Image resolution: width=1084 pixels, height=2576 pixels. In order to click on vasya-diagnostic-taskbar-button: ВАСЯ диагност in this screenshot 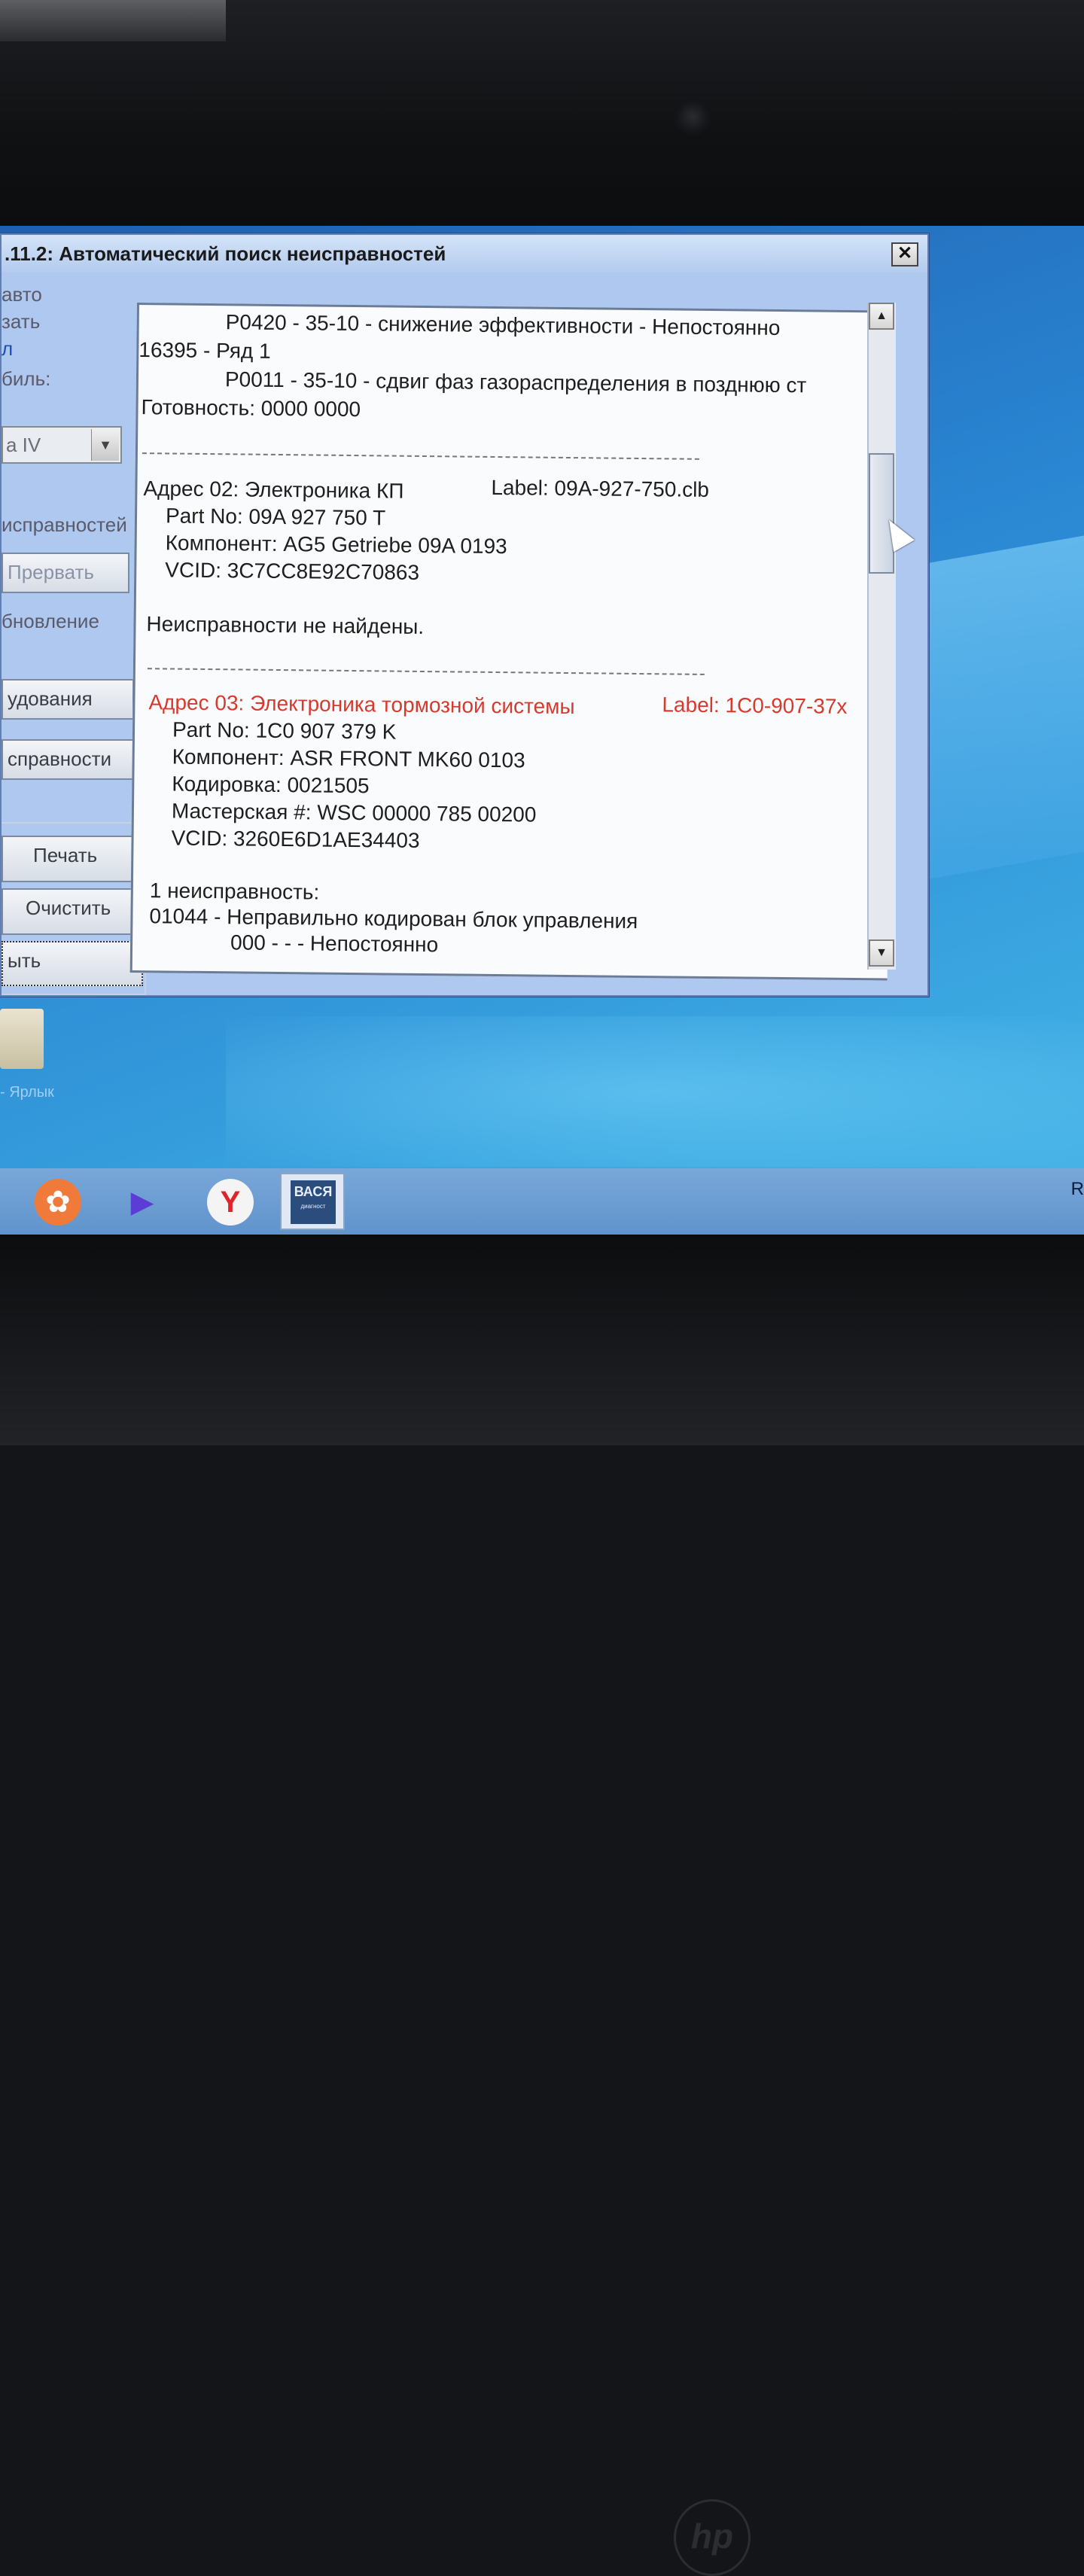, I will do `click(312, 1202)`.